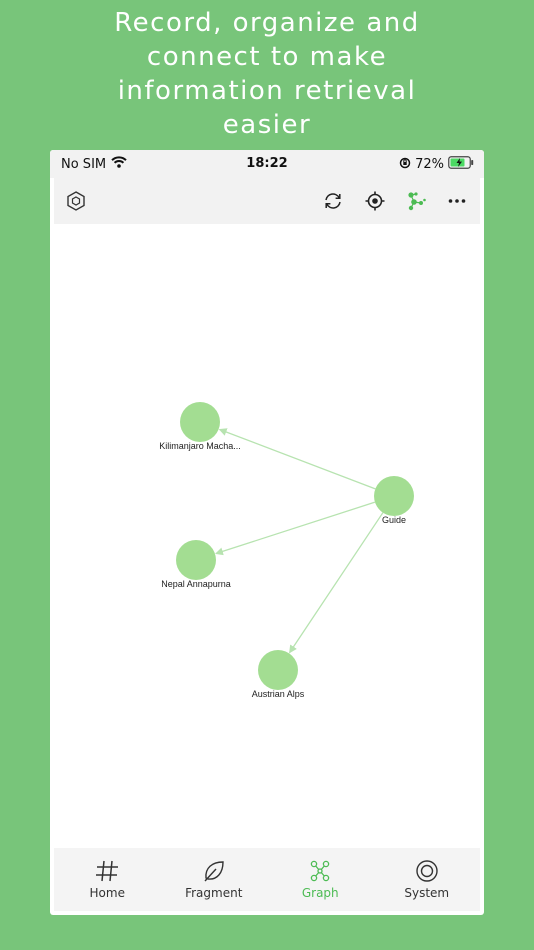  I want to click on graph-node-kilimanjaro, so click(200, 422).